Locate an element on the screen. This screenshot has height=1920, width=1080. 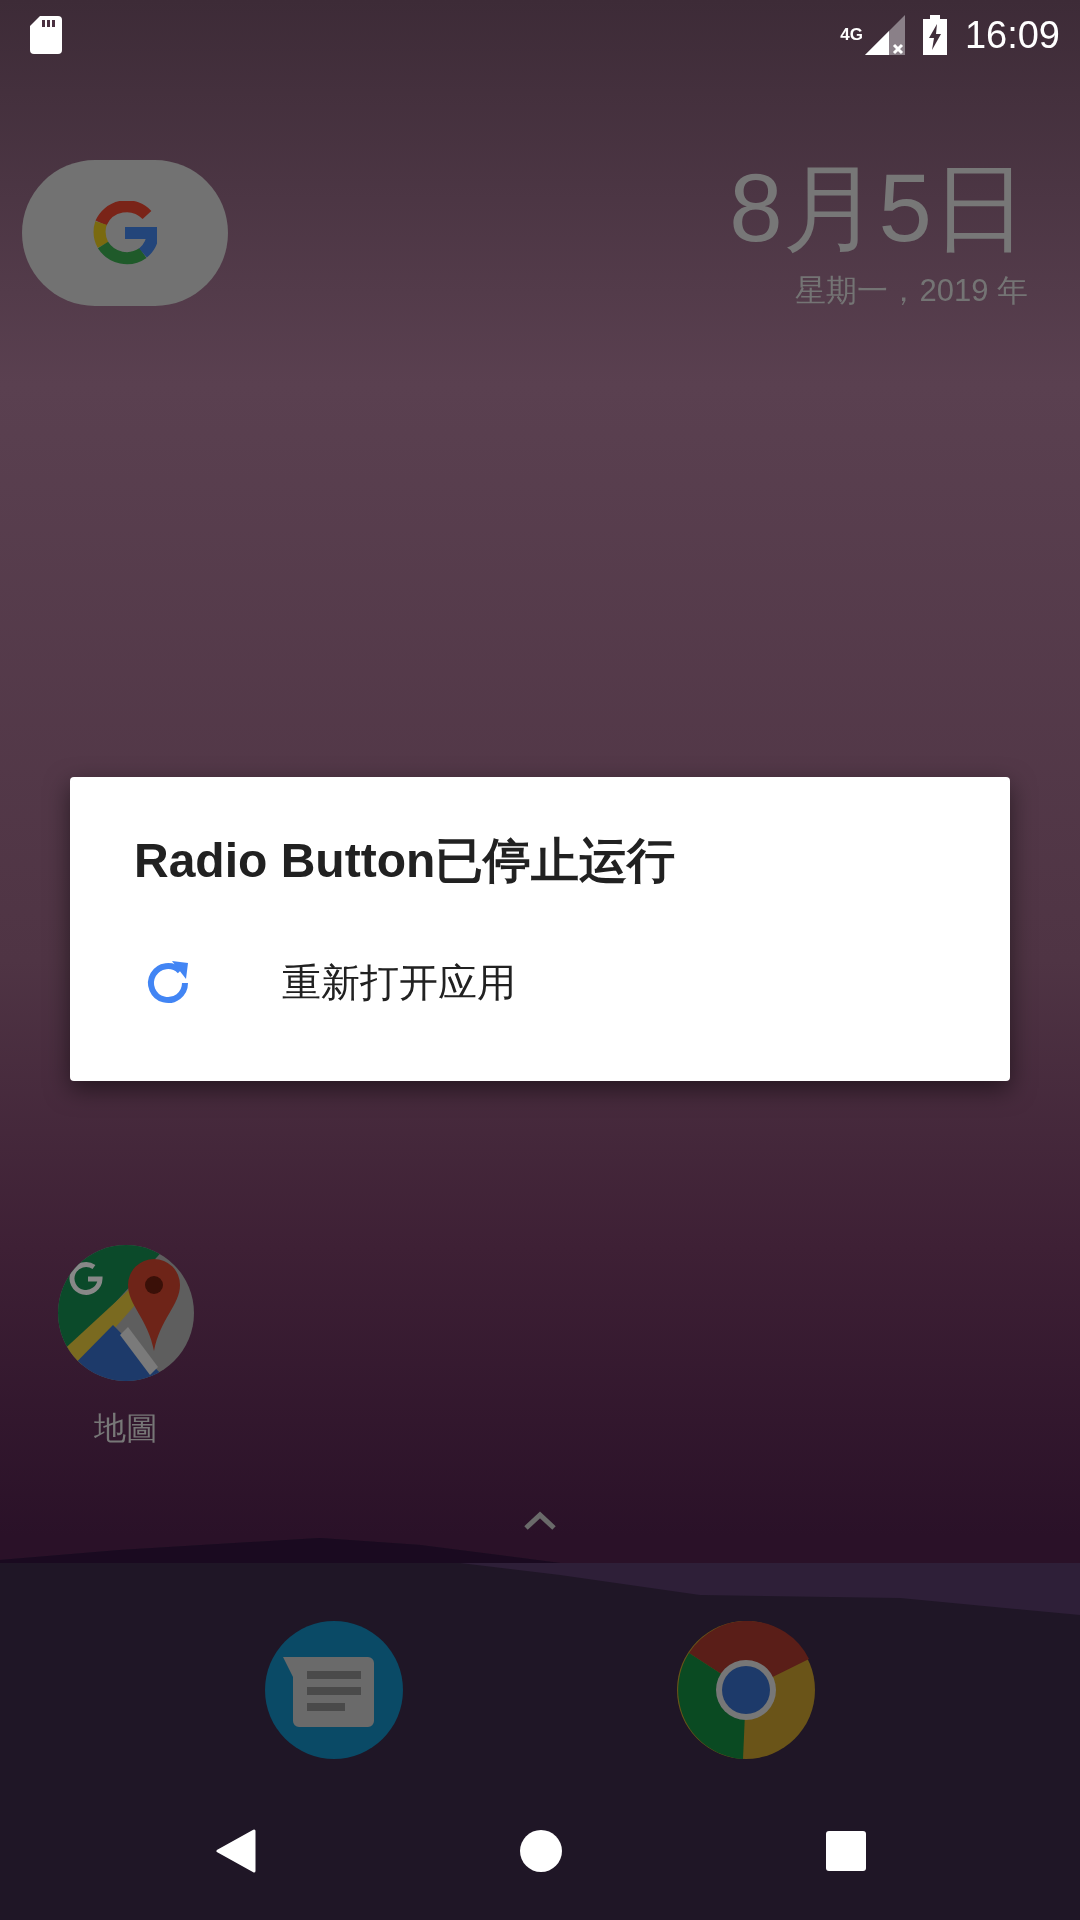
messages-app-icon is located at coordinates (334, 1690).